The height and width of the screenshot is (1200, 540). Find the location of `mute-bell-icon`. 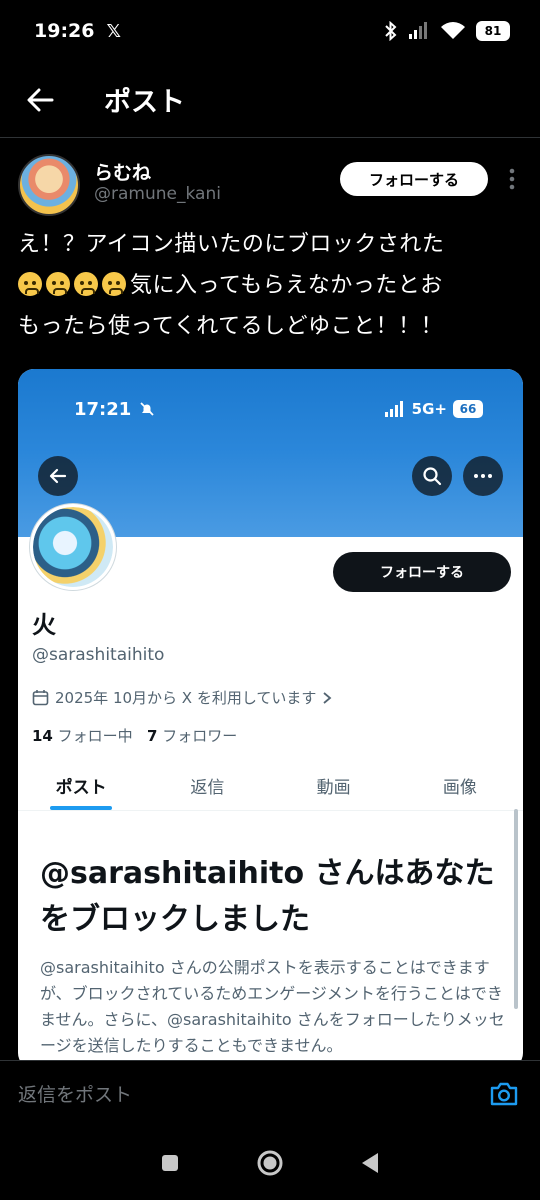

mute-bell-icon is located at coordinates (147, 409).